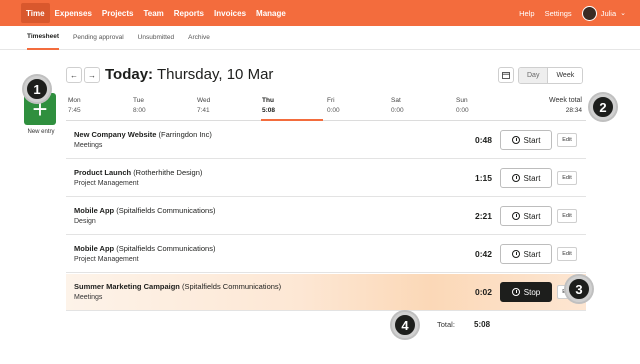  I want to click on stop-timer-button: Stop, so click(526, 292).